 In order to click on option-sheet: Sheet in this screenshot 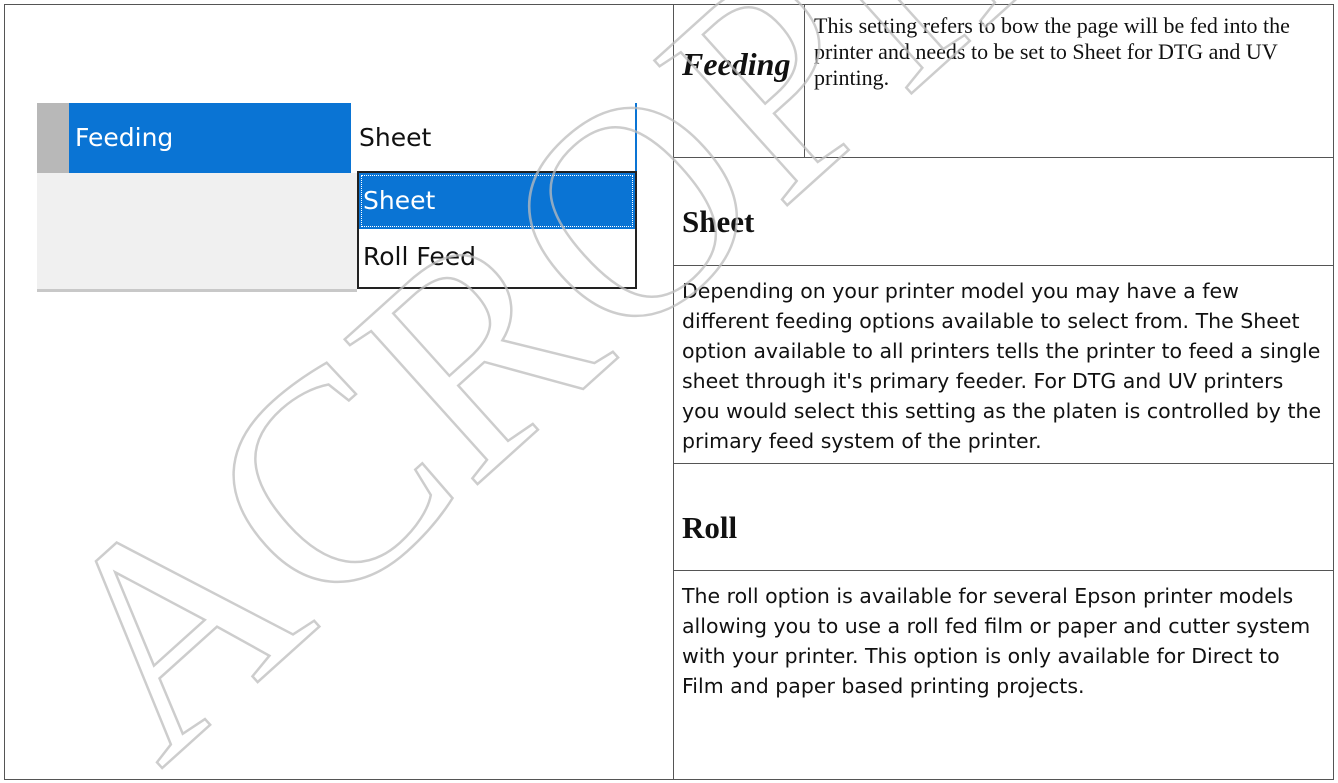, I will do `click(497, 201)`.